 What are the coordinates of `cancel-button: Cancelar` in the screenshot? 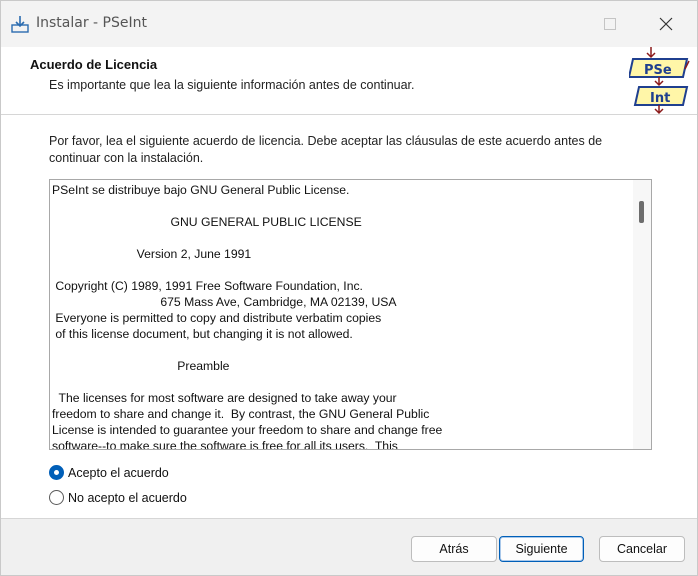 It's located at (642, 549).